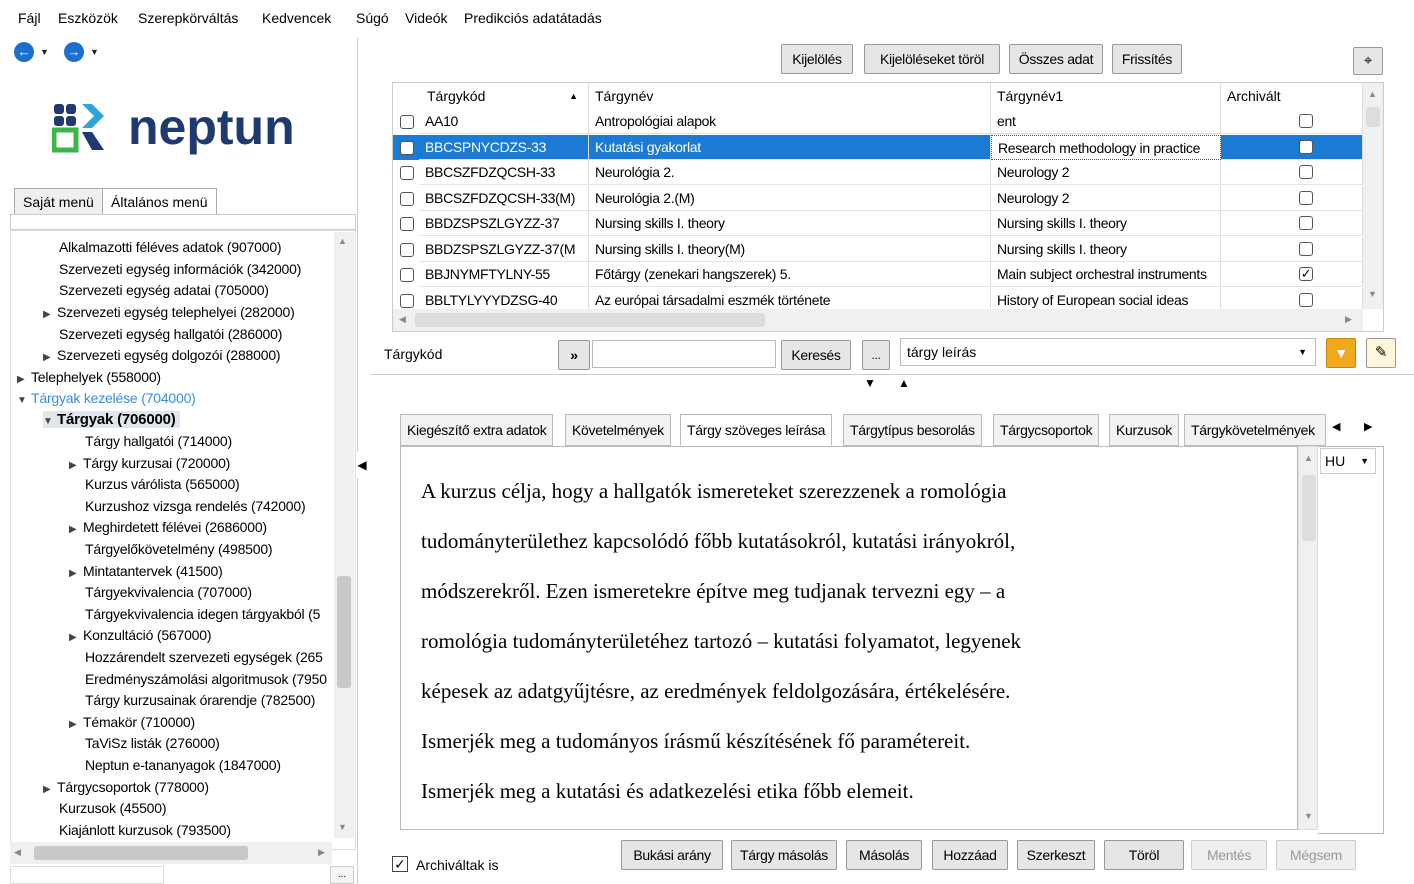 Image resolution: width=1414 pixels, height=884 pixels. Describe the element at coordinates (58, 202) in the screenshot. I see `tab-sajat-menu: Saját menü` at that location.